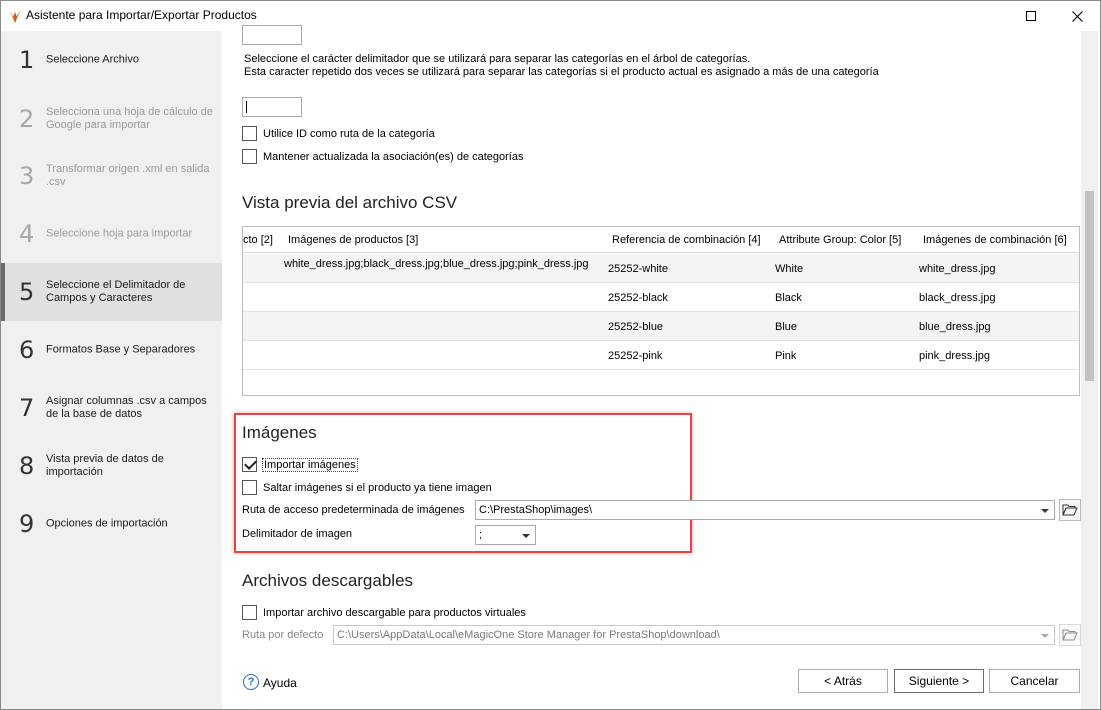 Image resolution: width=1101 pixels, height=710 pixels. Describe the element at coordinates (328, 580) in the screenshot. I see `downloads-section-title: Archivos descargables` at that location.